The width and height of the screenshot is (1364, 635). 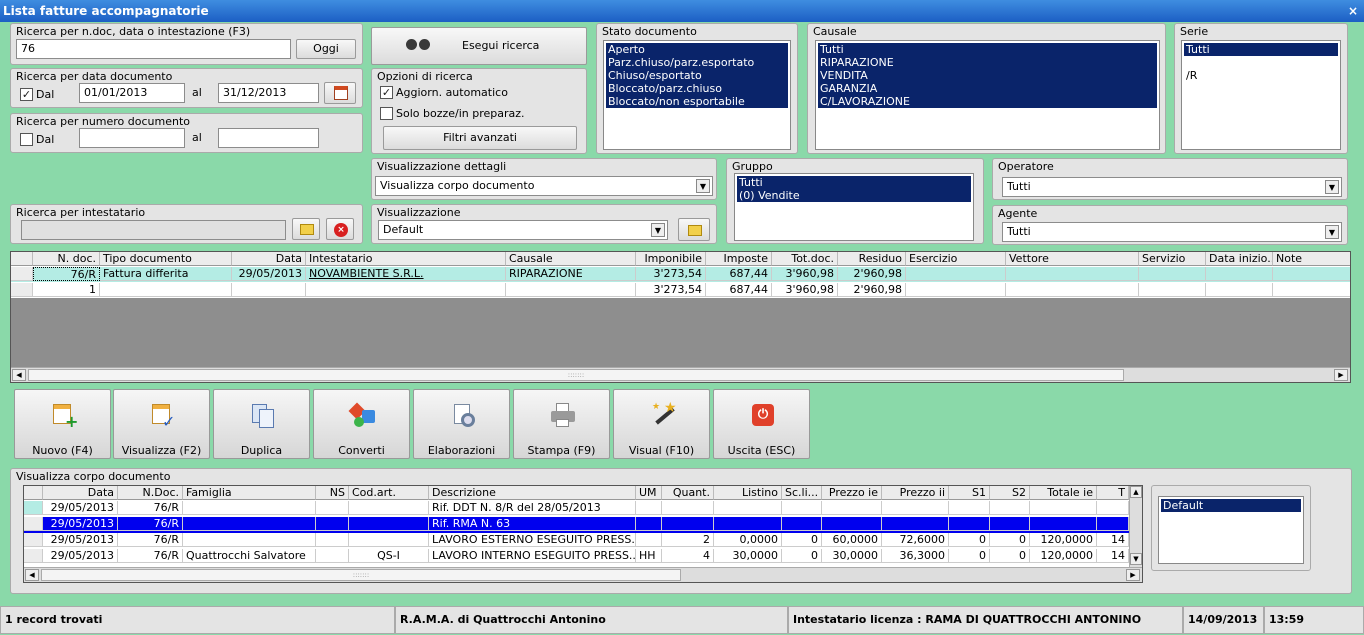 I want to click on scroll-right-icon: ▶, so click(x=1133, y=575).